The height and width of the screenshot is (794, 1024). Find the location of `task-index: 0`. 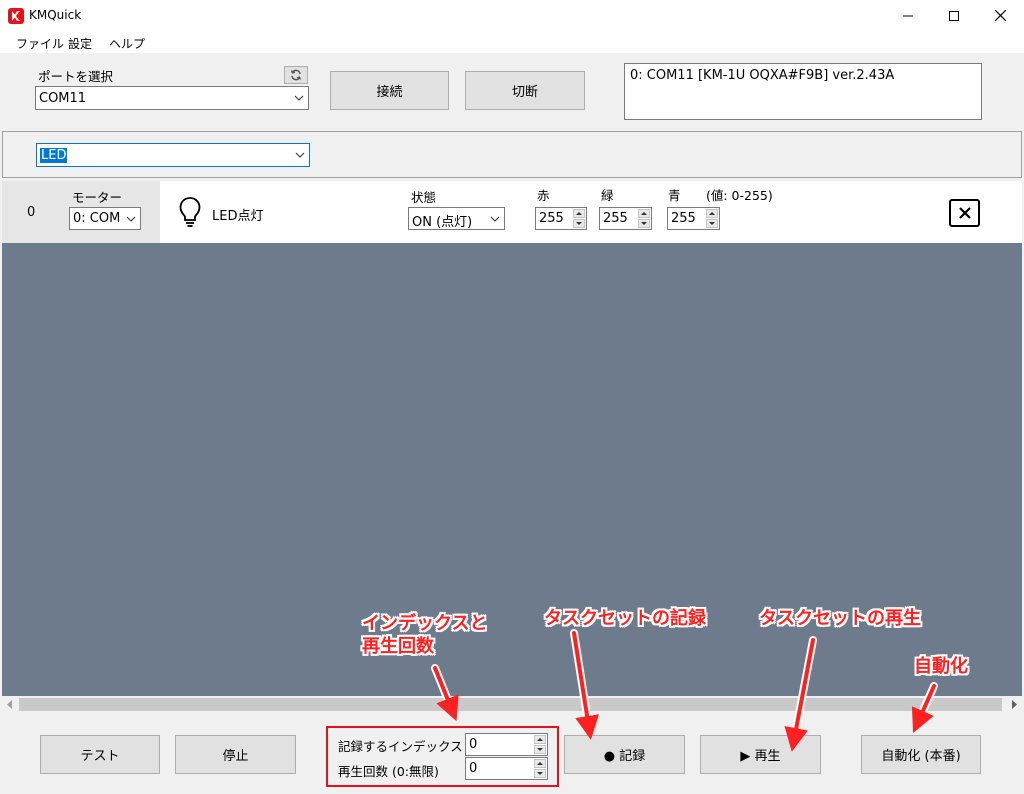

task-index: 0 is located at coordinates (31, 212).